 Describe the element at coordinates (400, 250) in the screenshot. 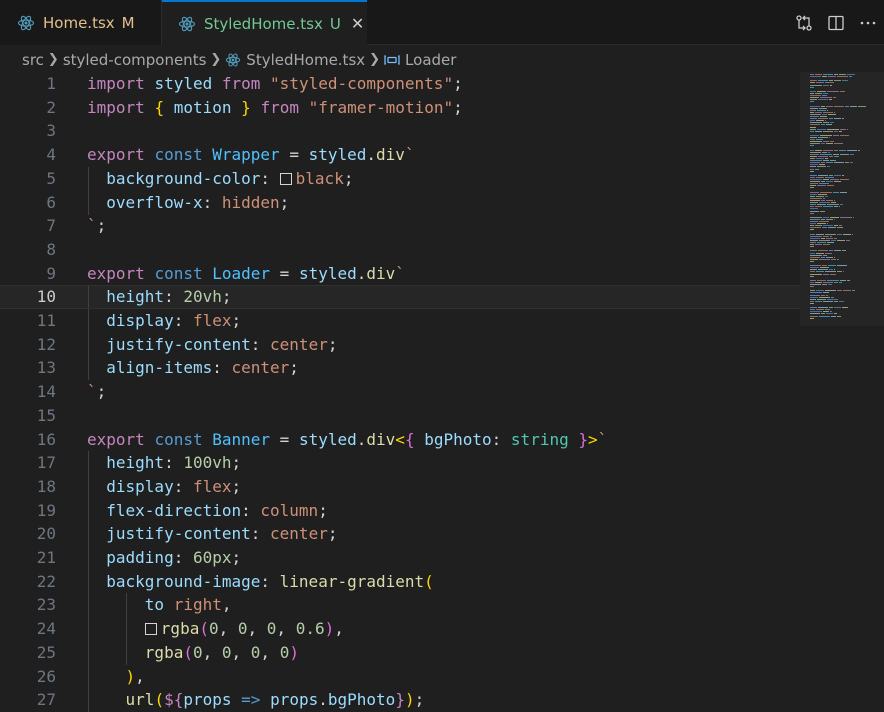

I see `code-line: 8` at that location.